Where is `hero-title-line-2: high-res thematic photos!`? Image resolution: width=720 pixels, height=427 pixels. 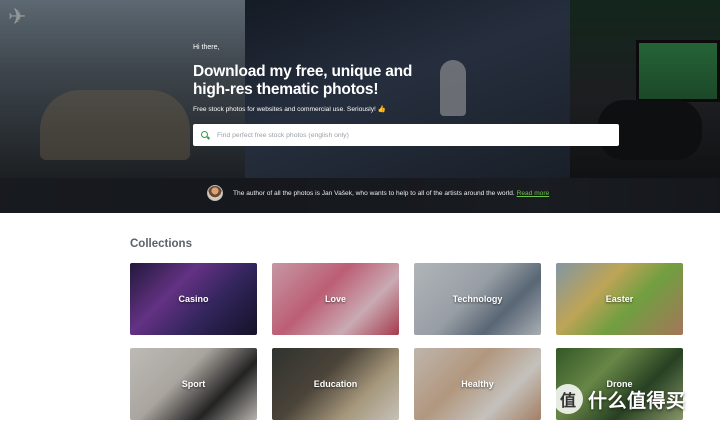 hero-title-line-2: high-res thematic photos! is located at coordinates (286, 89).